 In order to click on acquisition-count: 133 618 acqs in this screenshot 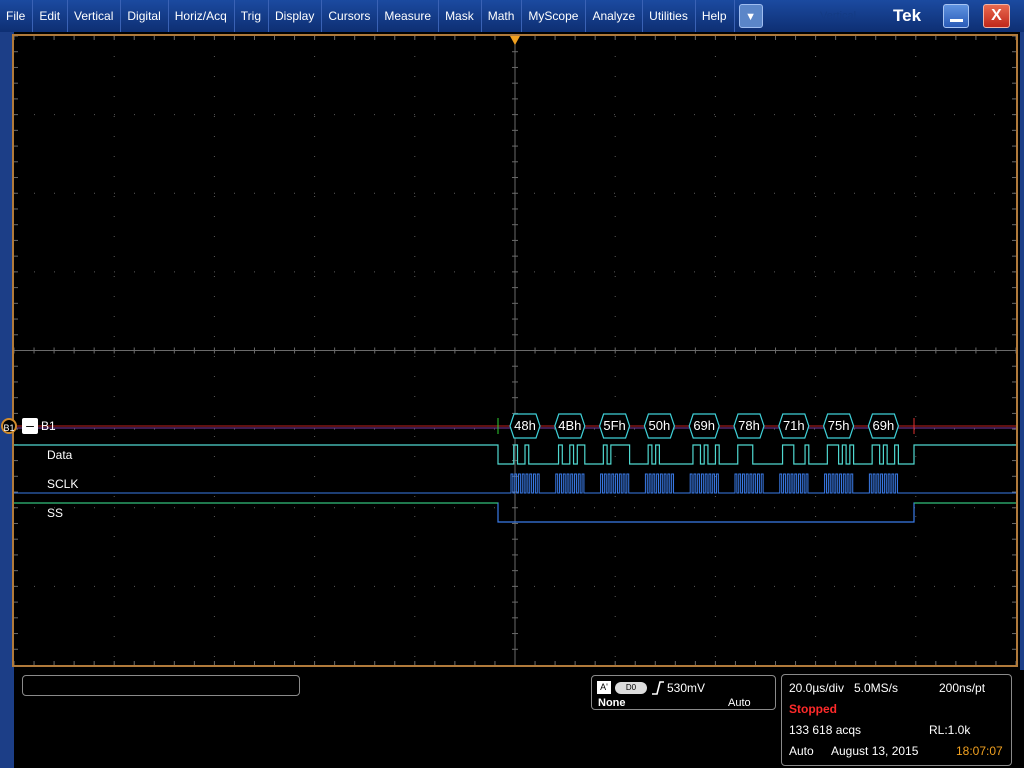, I will do `click(825, 730)`.